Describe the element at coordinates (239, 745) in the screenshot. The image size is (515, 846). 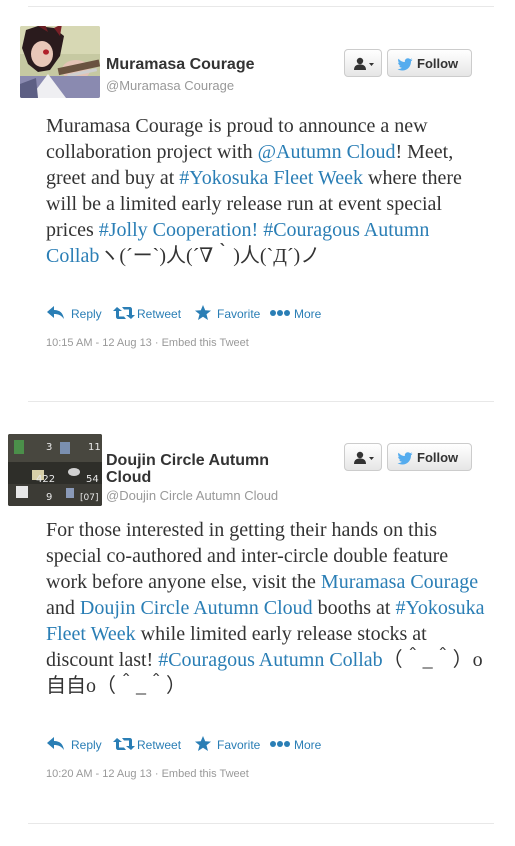
I see `favorite-label: Favorite` at that location.